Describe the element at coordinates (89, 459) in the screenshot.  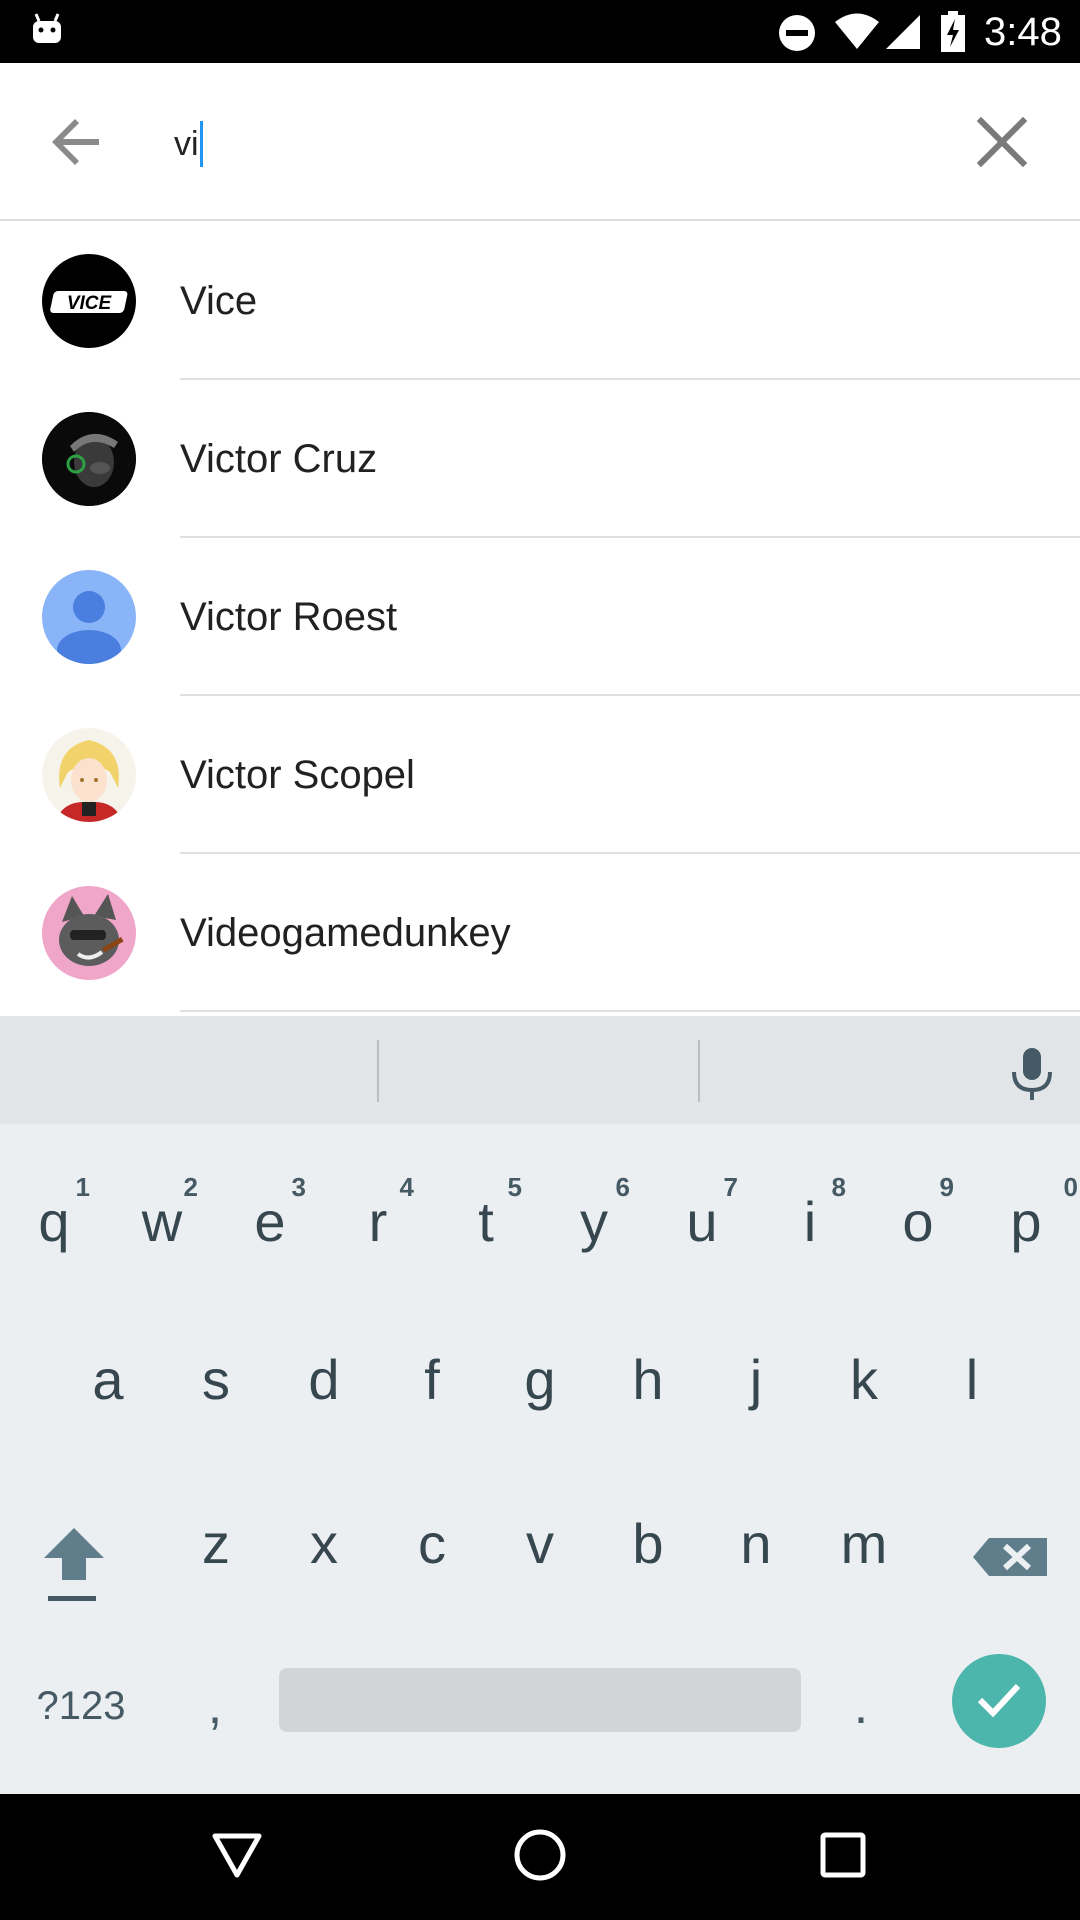
I see `victor-cruz-avatar` at that location.